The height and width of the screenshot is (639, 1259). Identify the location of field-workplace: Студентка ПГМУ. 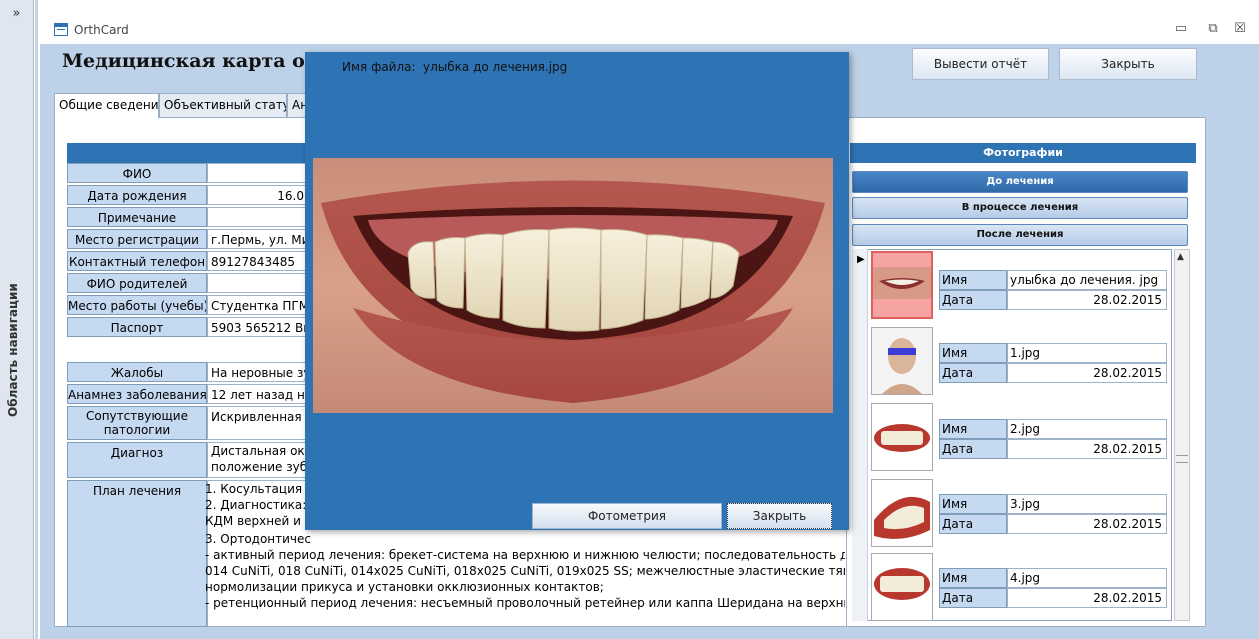
(257, 305).